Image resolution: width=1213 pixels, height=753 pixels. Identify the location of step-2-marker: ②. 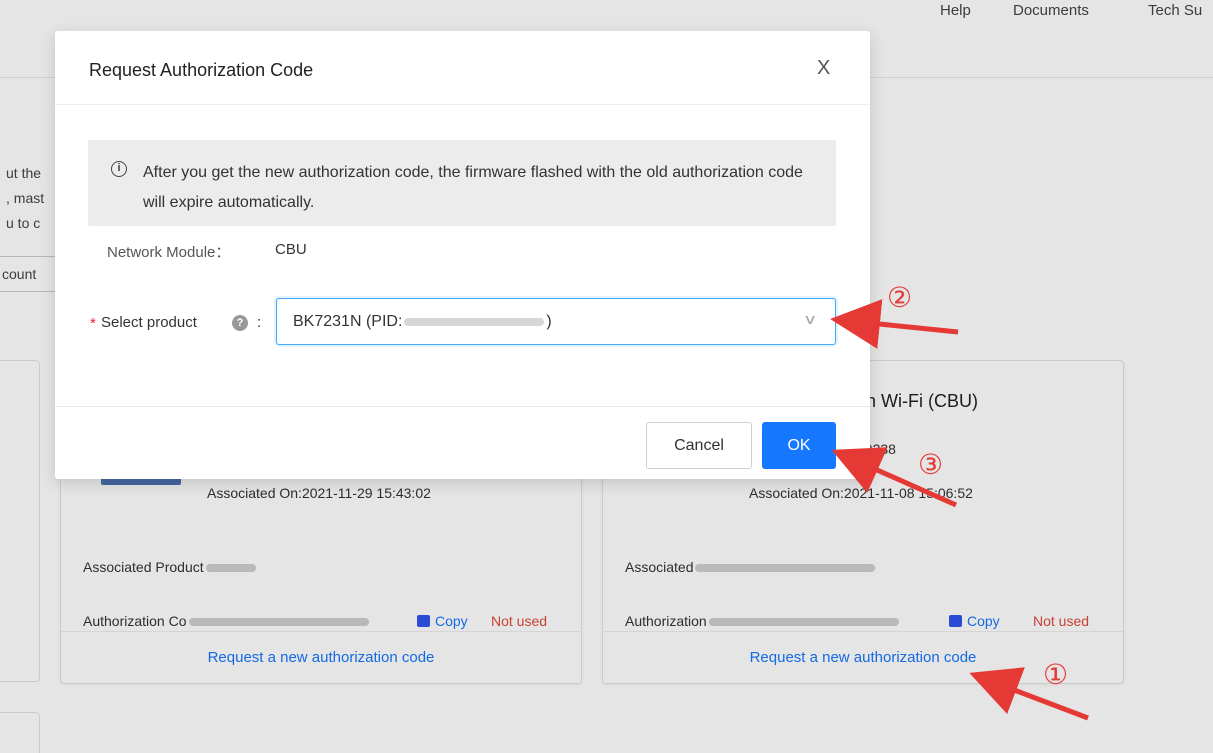
(900, 297).